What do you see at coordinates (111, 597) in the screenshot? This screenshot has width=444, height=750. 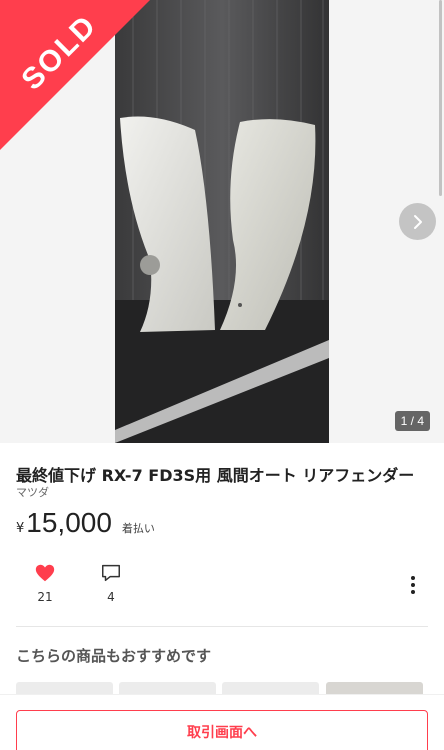 I see `comment-count: 4` at bounding box center [111, 597].